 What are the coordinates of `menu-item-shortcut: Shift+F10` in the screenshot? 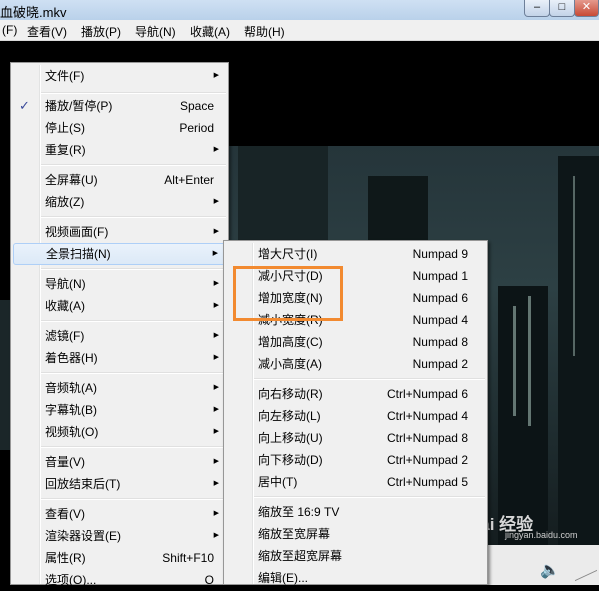 It's located at (188, 558).